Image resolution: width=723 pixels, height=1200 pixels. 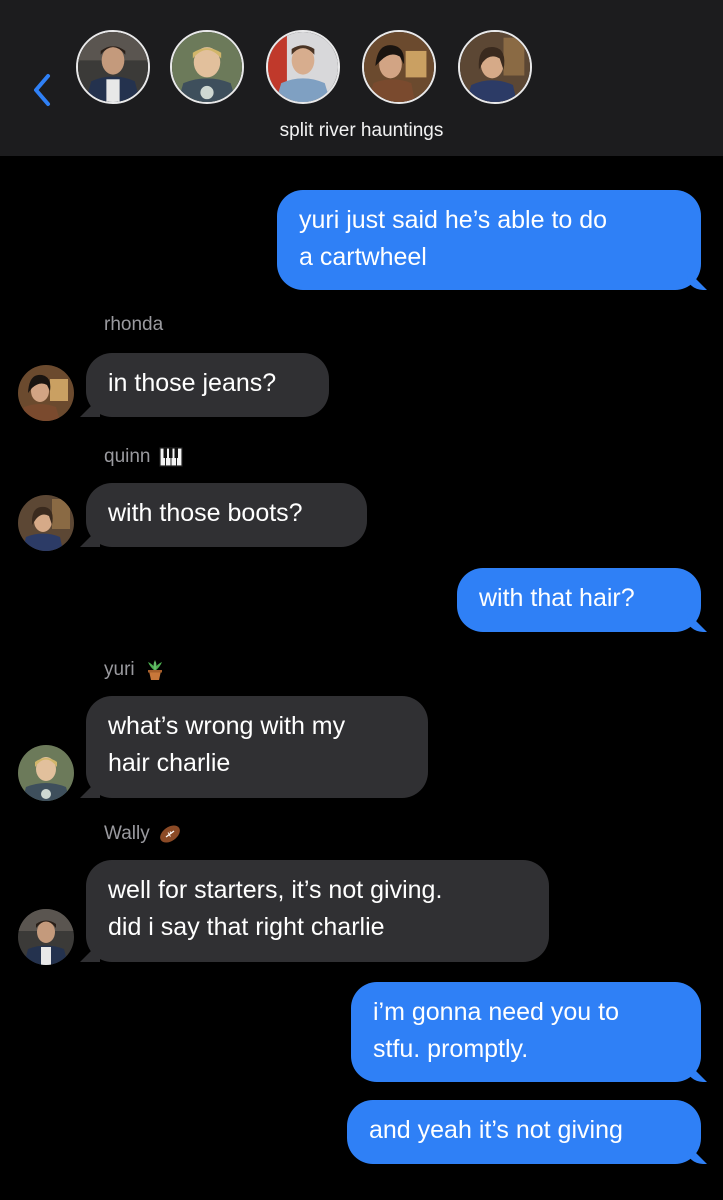 What do you see at coordinates (495, 67) in the screenshot?
I see `quinn-avatar` at bounding box center [495, 67].